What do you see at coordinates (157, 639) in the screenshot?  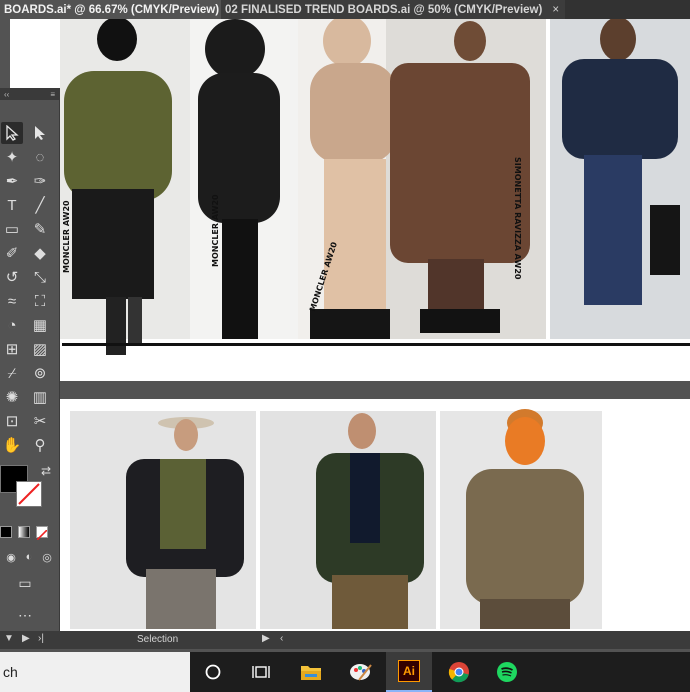 I see `current-tool-label: Selection` at bounding box center [157, 639].